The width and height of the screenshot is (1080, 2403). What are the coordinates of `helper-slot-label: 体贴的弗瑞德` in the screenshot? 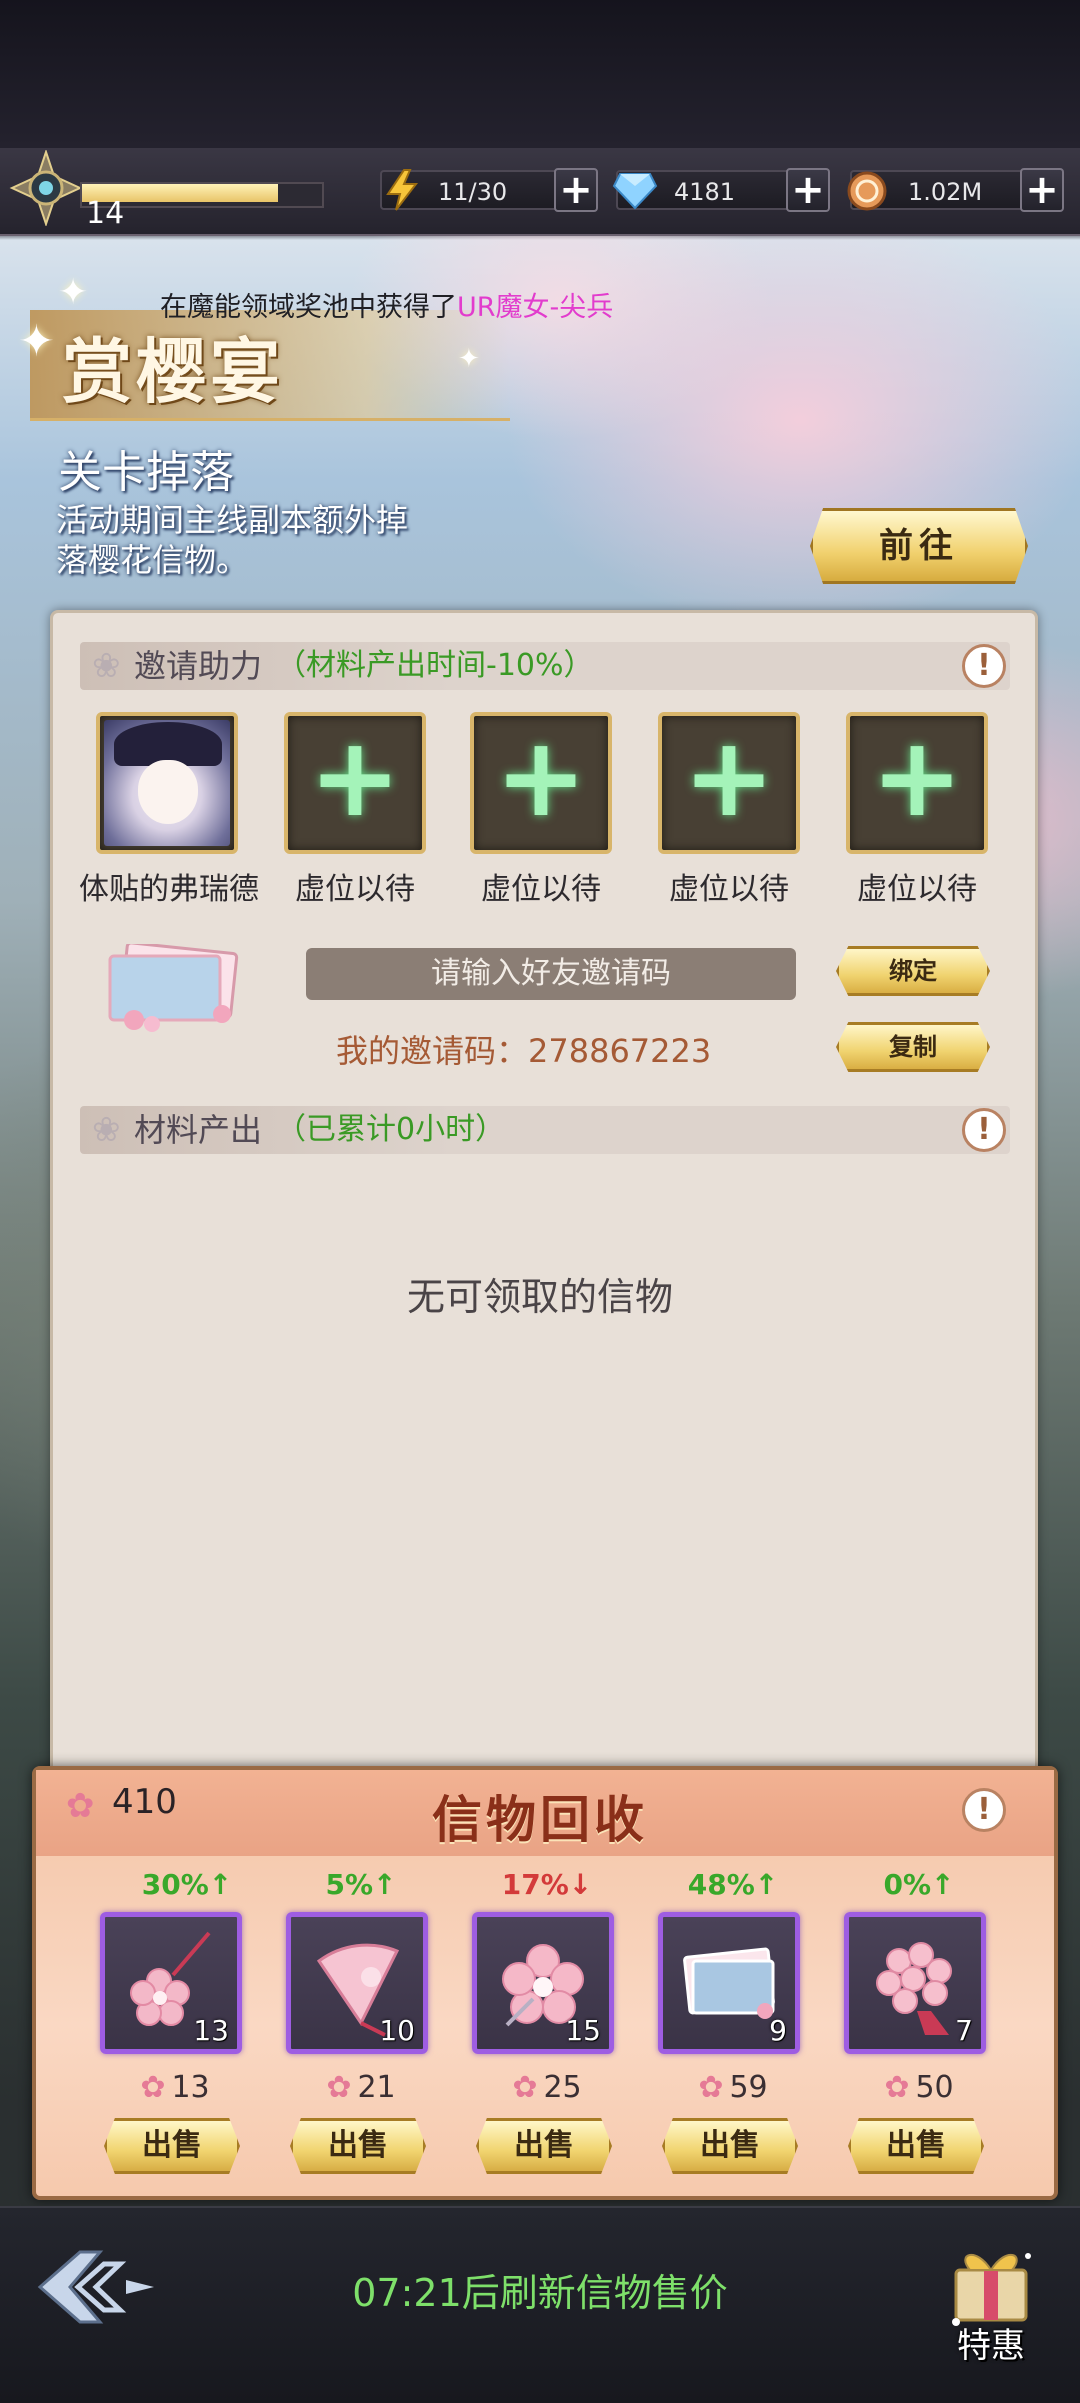 It's located at (169, 889).